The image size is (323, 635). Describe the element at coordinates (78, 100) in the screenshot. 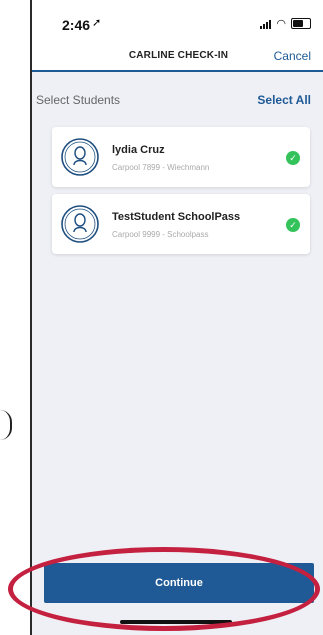

I see `select-students-label: Select Students` at that location.